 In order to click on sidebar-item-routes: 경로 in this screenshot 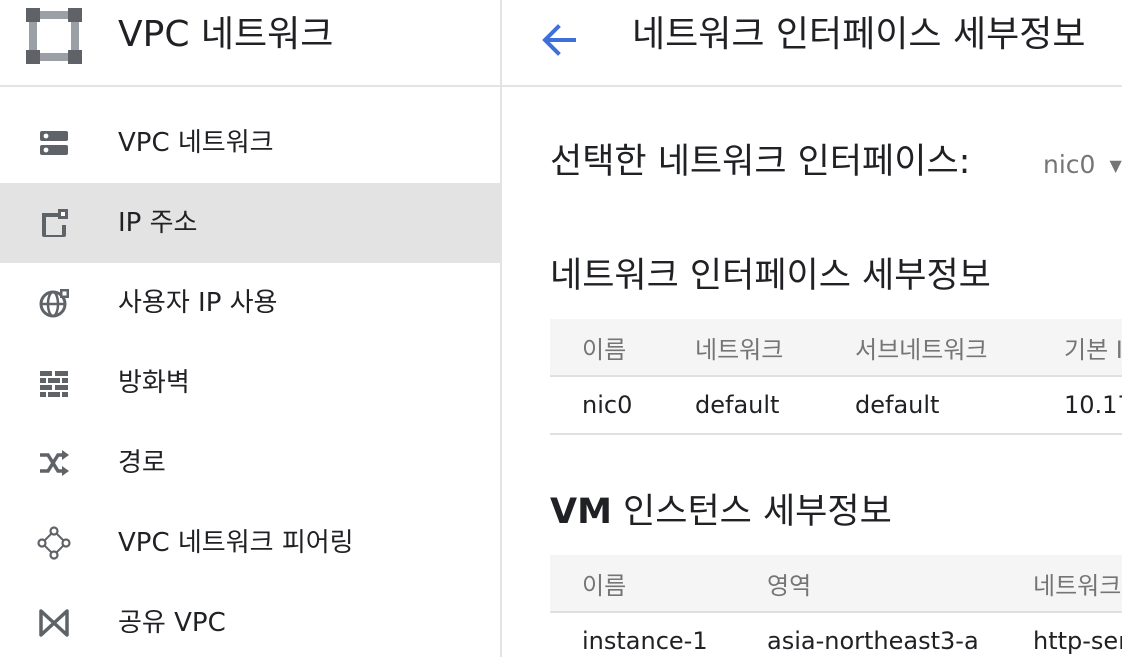, I will do `click(250, 463)`.